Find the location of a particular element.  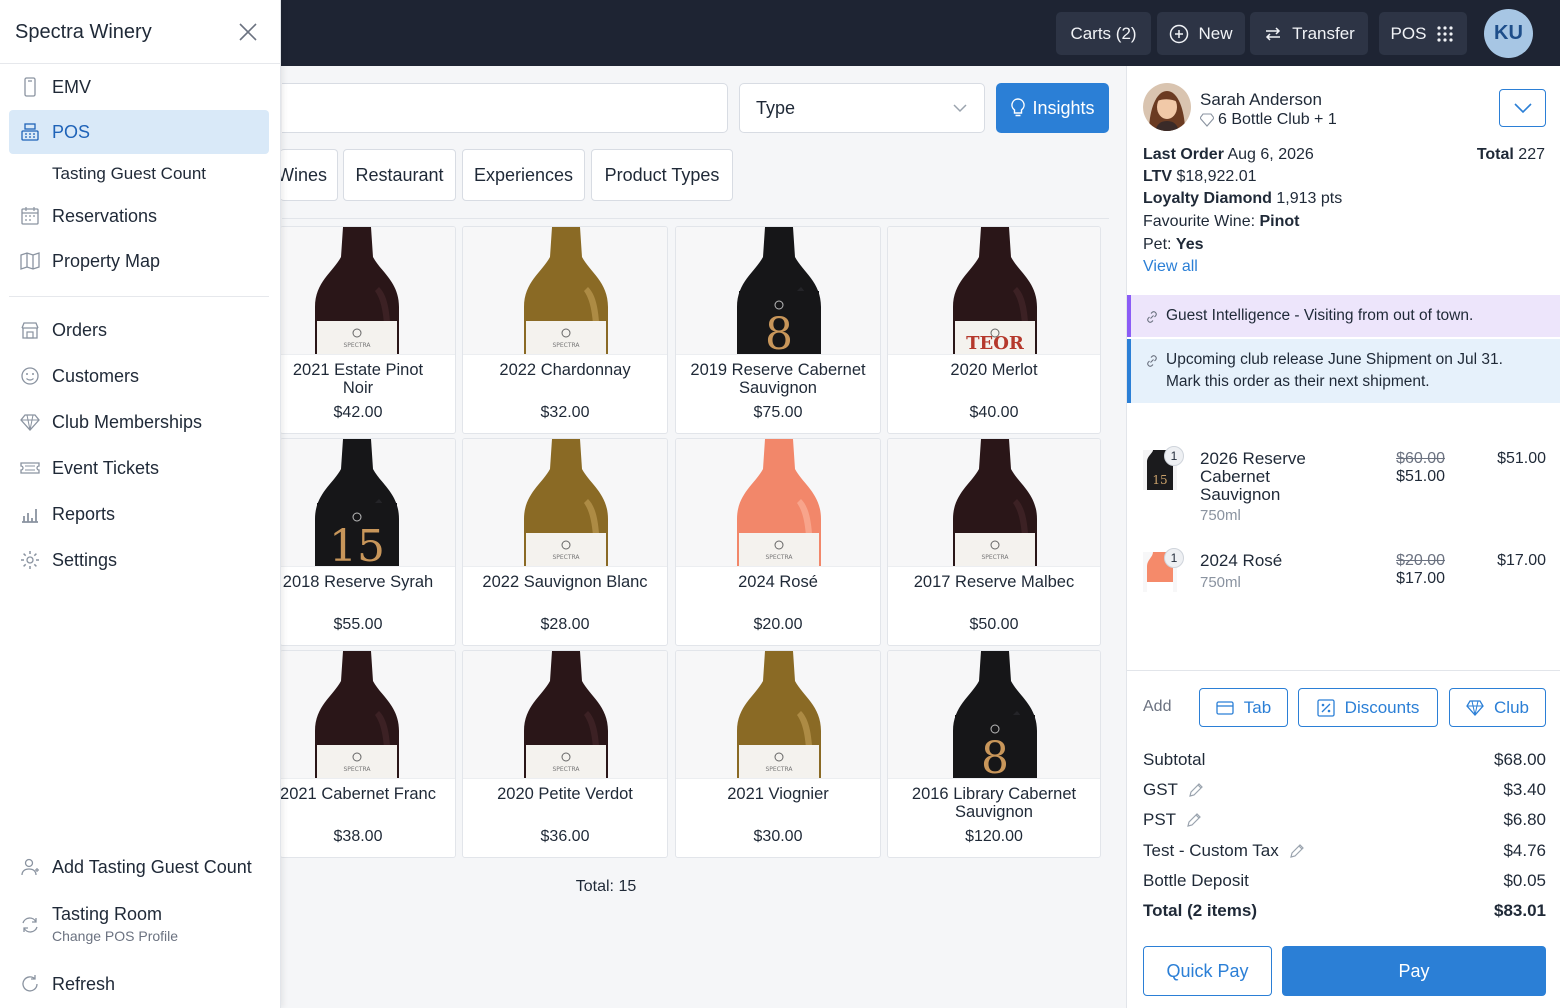

loyalty-label: Loyalty Diamond is located at coordinates (1207, 198).